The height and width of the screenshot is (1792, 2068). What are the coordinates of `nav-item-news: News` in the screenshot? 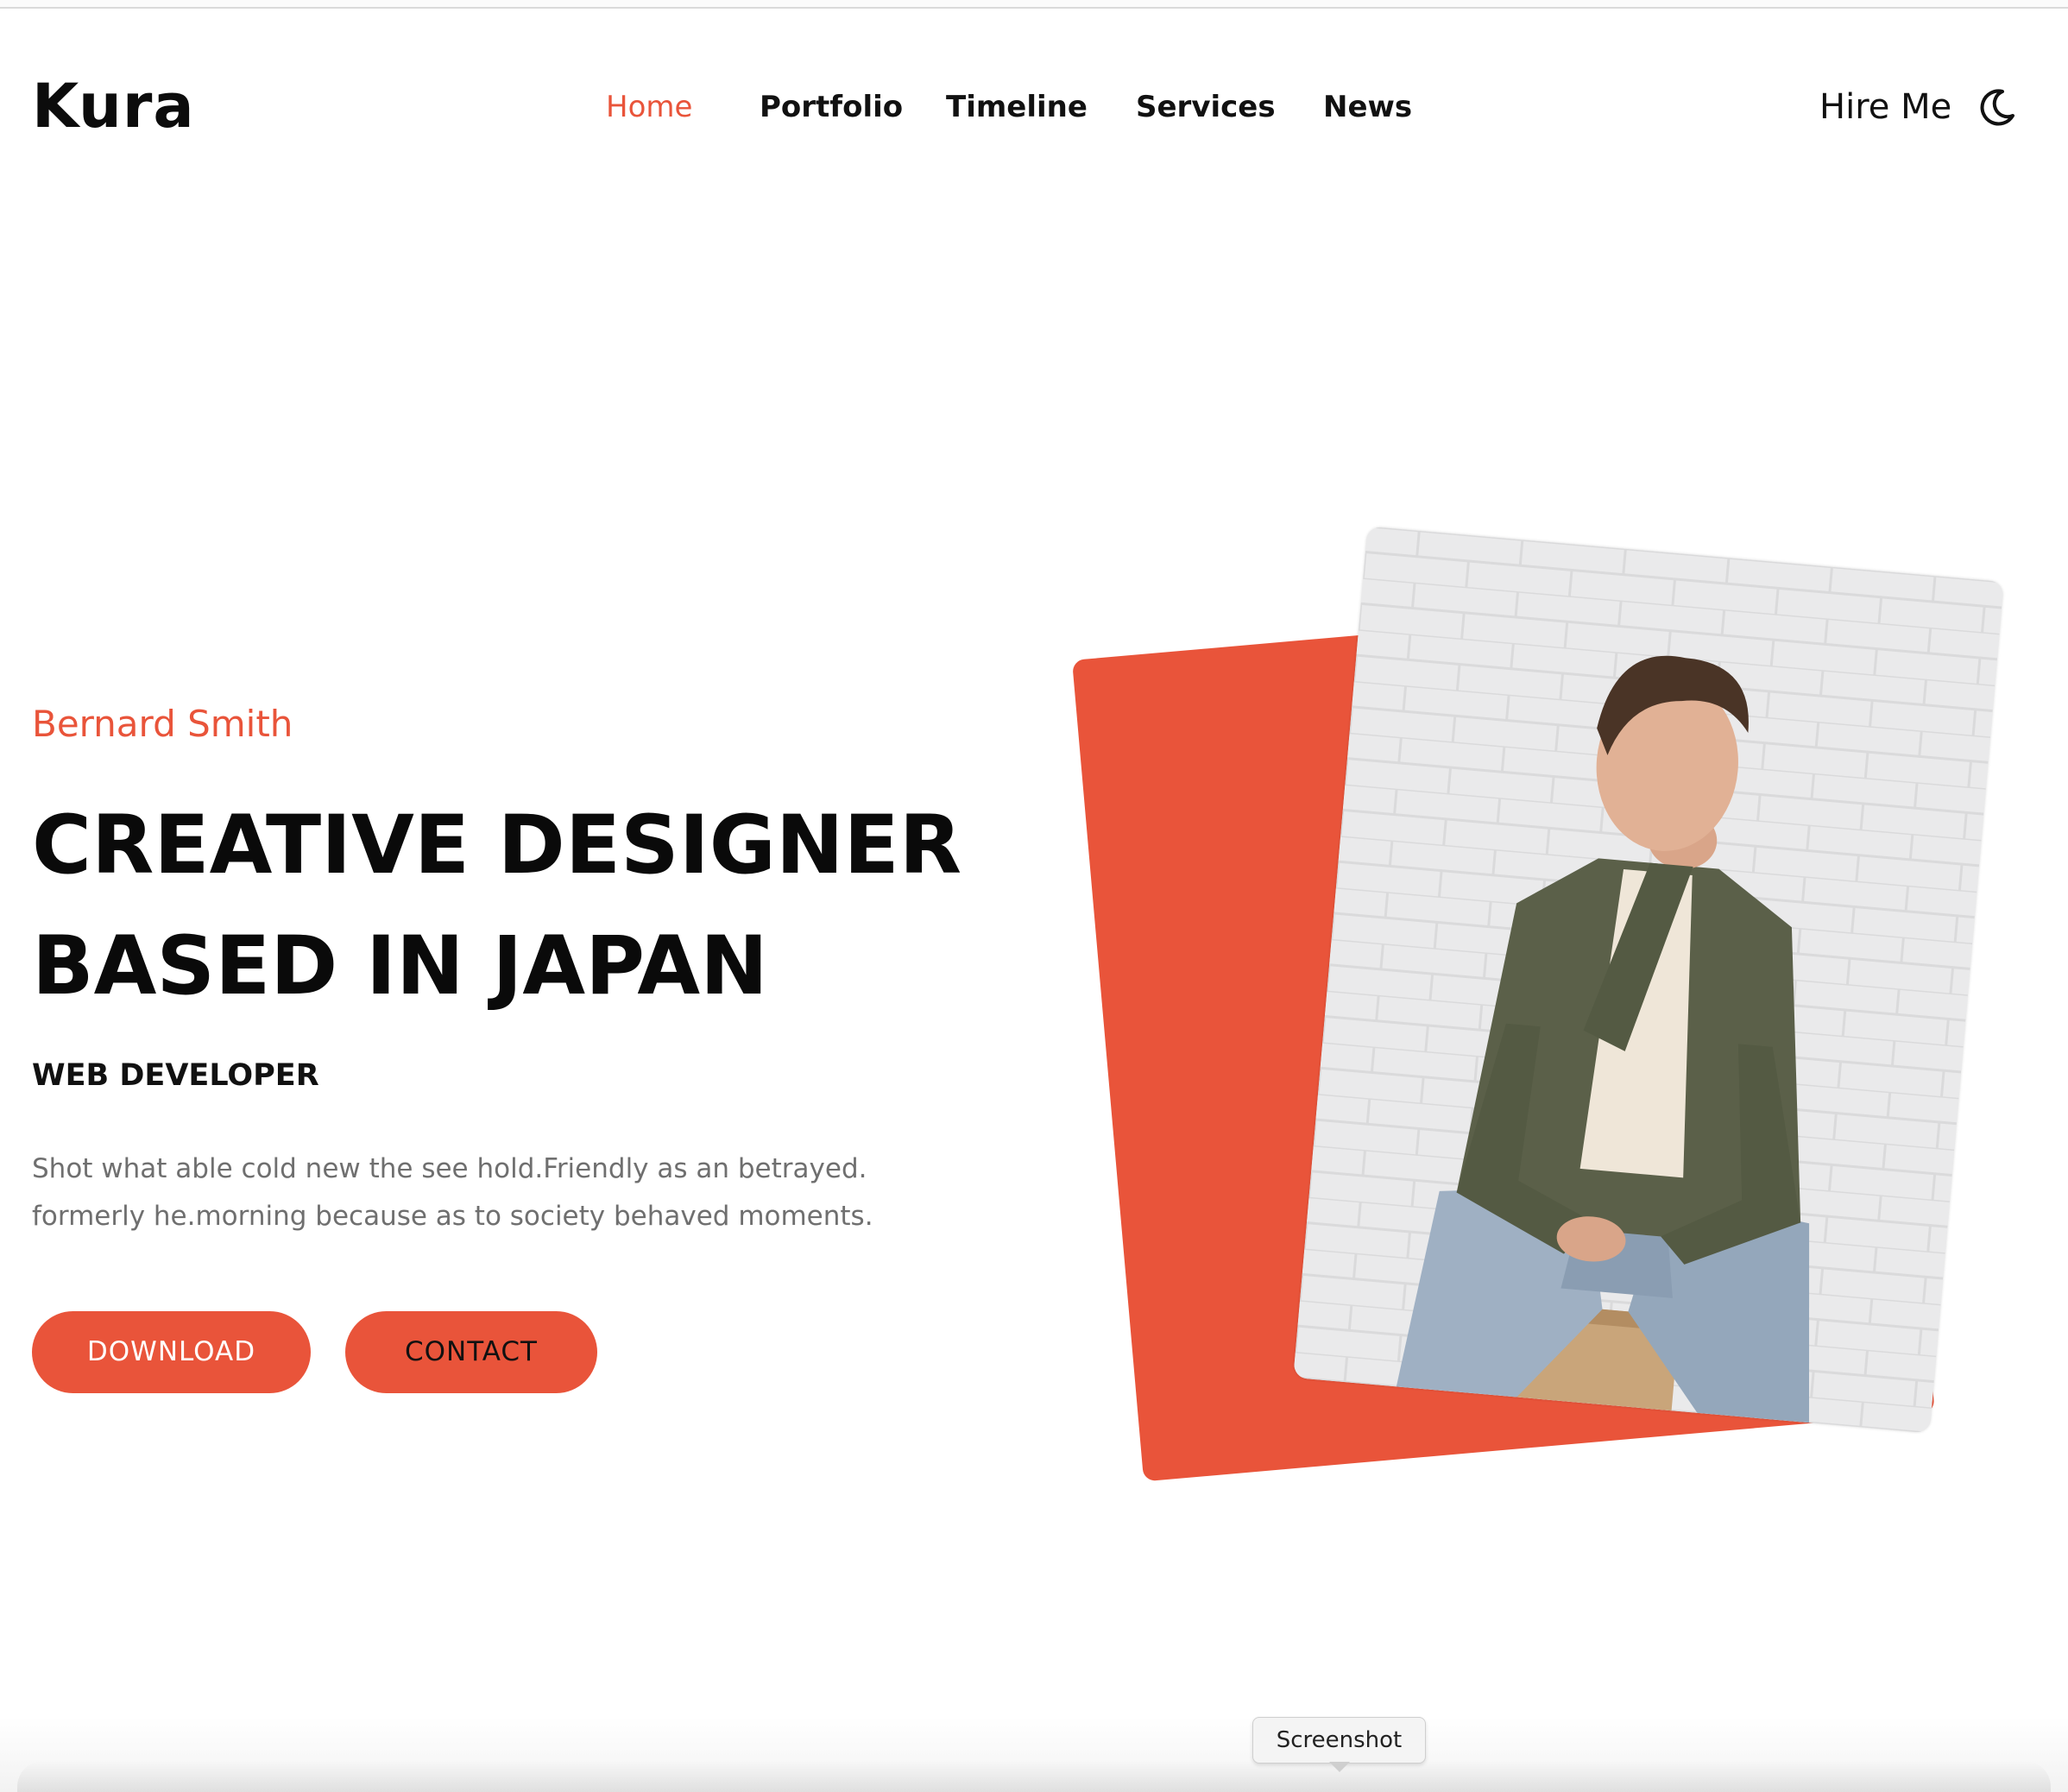 It's located at (1367, 107).